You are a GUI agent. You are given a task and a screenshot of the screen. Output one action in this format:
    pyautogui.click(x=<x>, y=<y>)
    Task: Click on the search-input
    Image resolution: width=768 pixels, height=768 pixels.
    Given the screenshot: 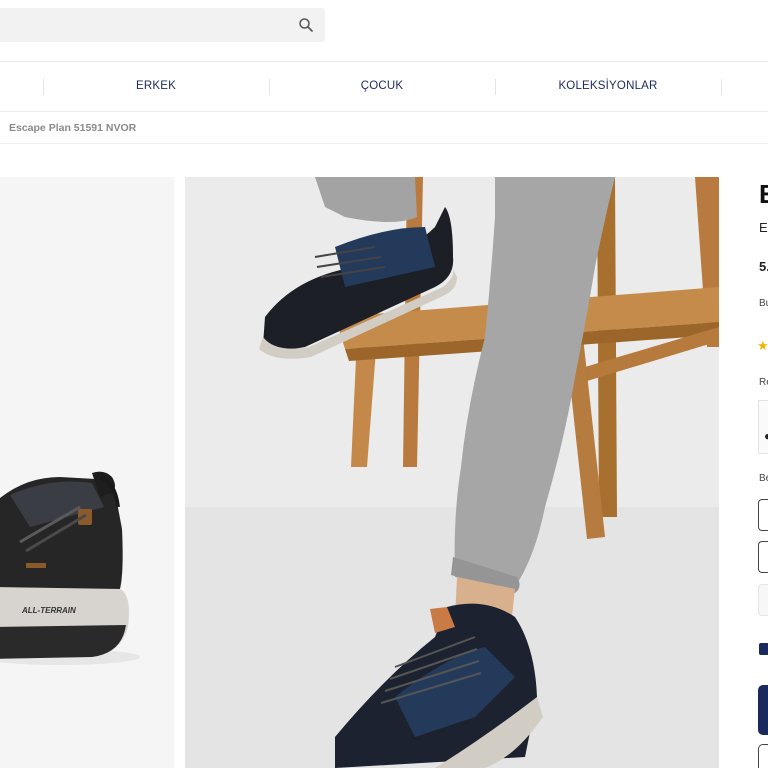 What is the action you would take?
    pyautogui.click(x=142, y=25)
    